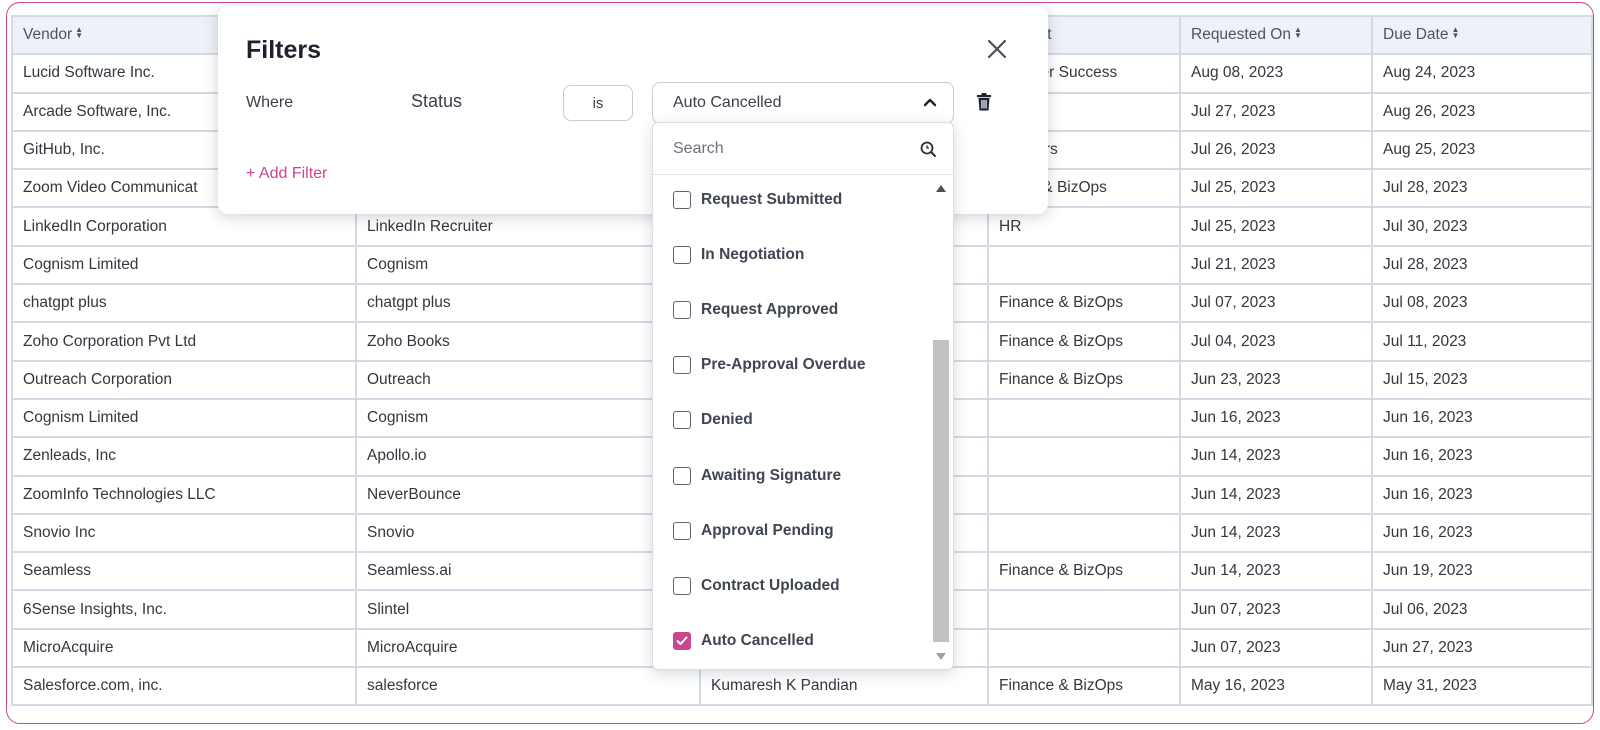  Describe the element at coordinates (528, 609) in the screenshot. I see `table-cell: Slintel` at that location.